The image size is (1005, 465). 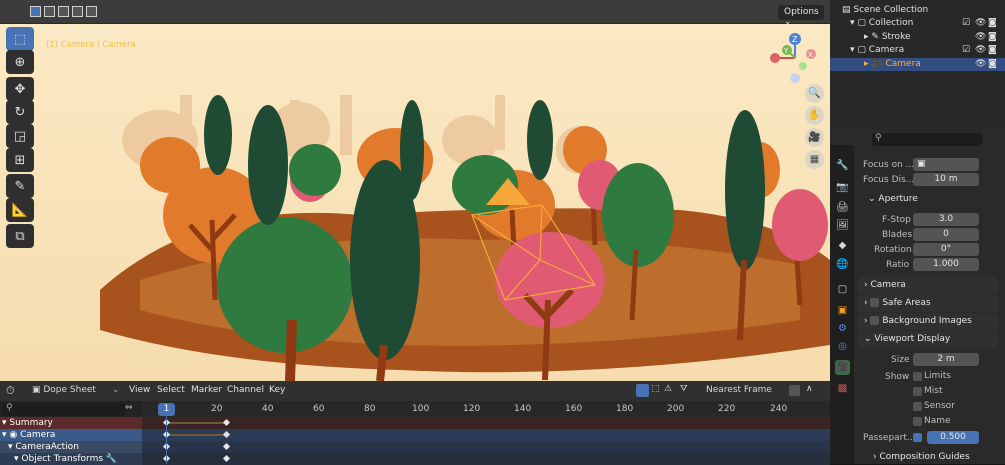 I want to click on scene-collection-row: ▤ Scene Collection, so click(x=917, y=10).